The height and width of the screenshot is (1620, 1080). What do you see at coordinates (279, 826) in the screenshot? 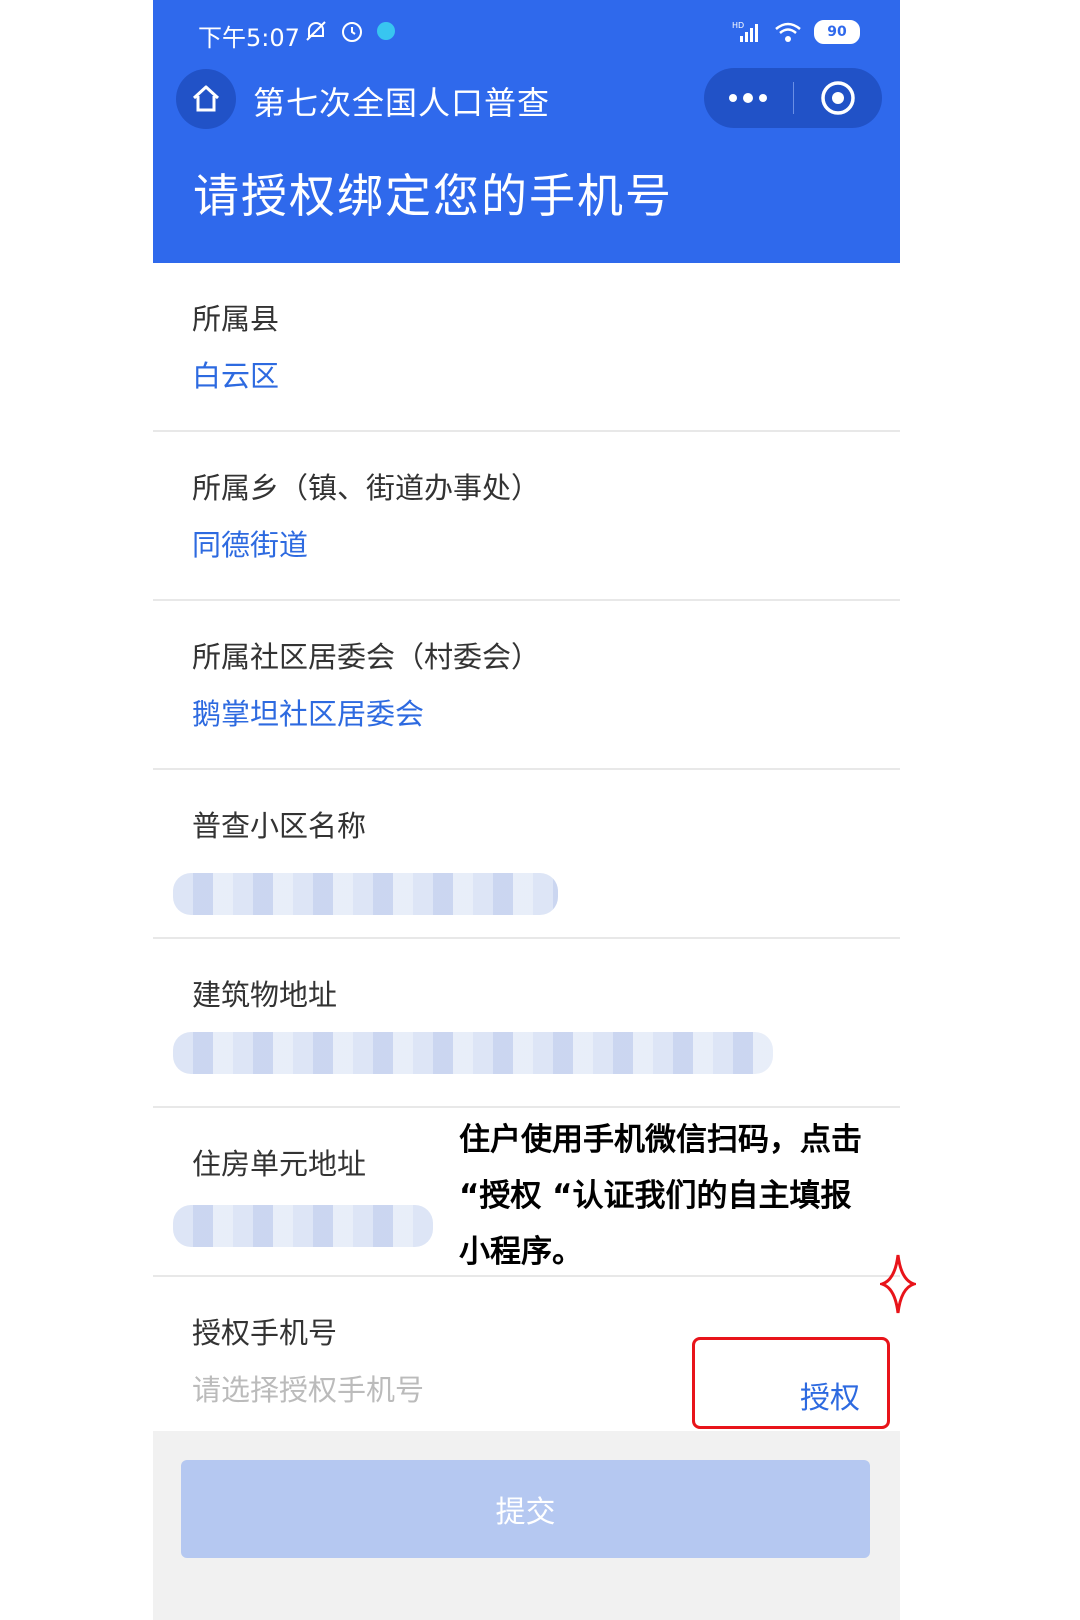
I see `census-area-label: 普查小区名称` at bounding box center [279, 826].